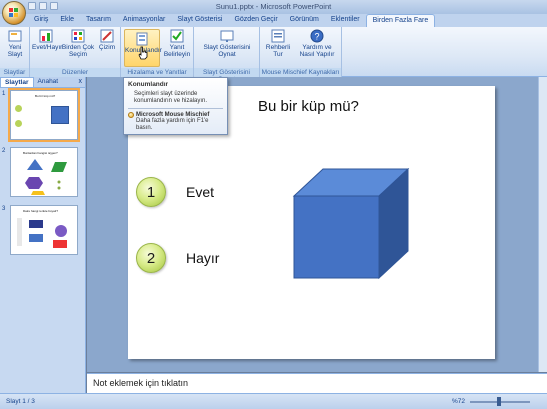  Describe the element at coordinates (47, 47) in the screenshot. I see `yes-no-label: Evet/Hayır` at that location.